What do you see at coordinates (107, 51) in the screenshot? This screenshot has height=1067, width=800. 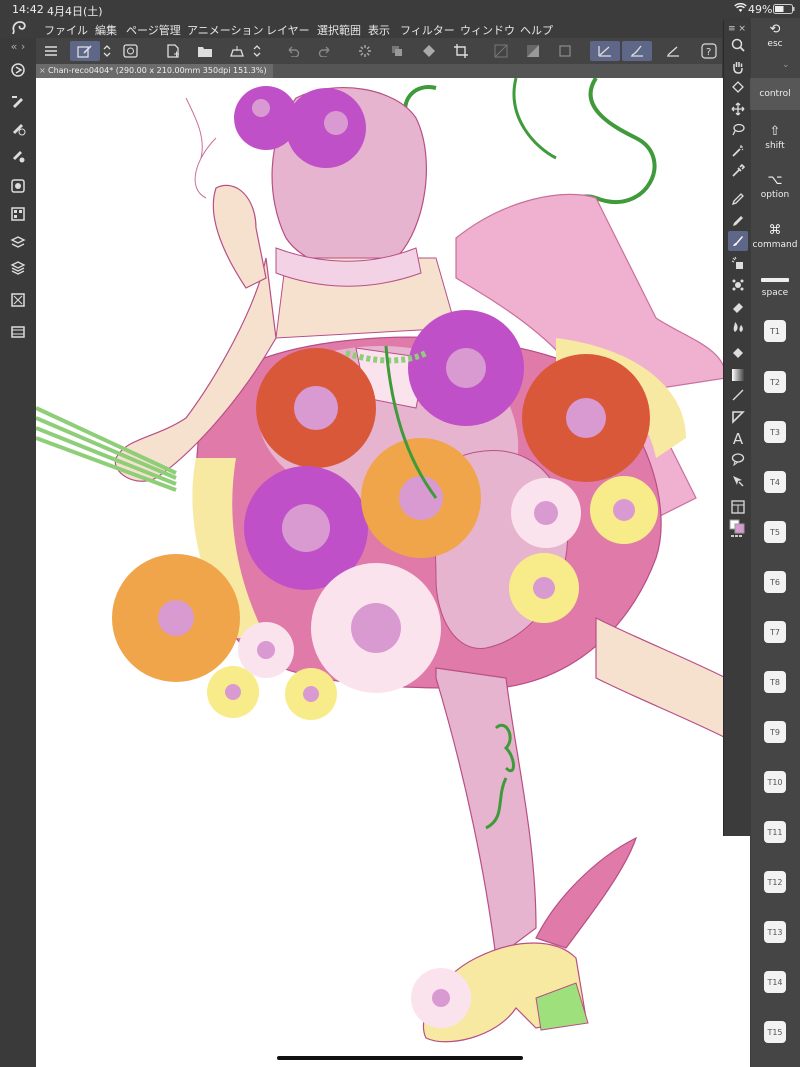 I see `updown-chevron-icon` at bounding box center [107, 51].